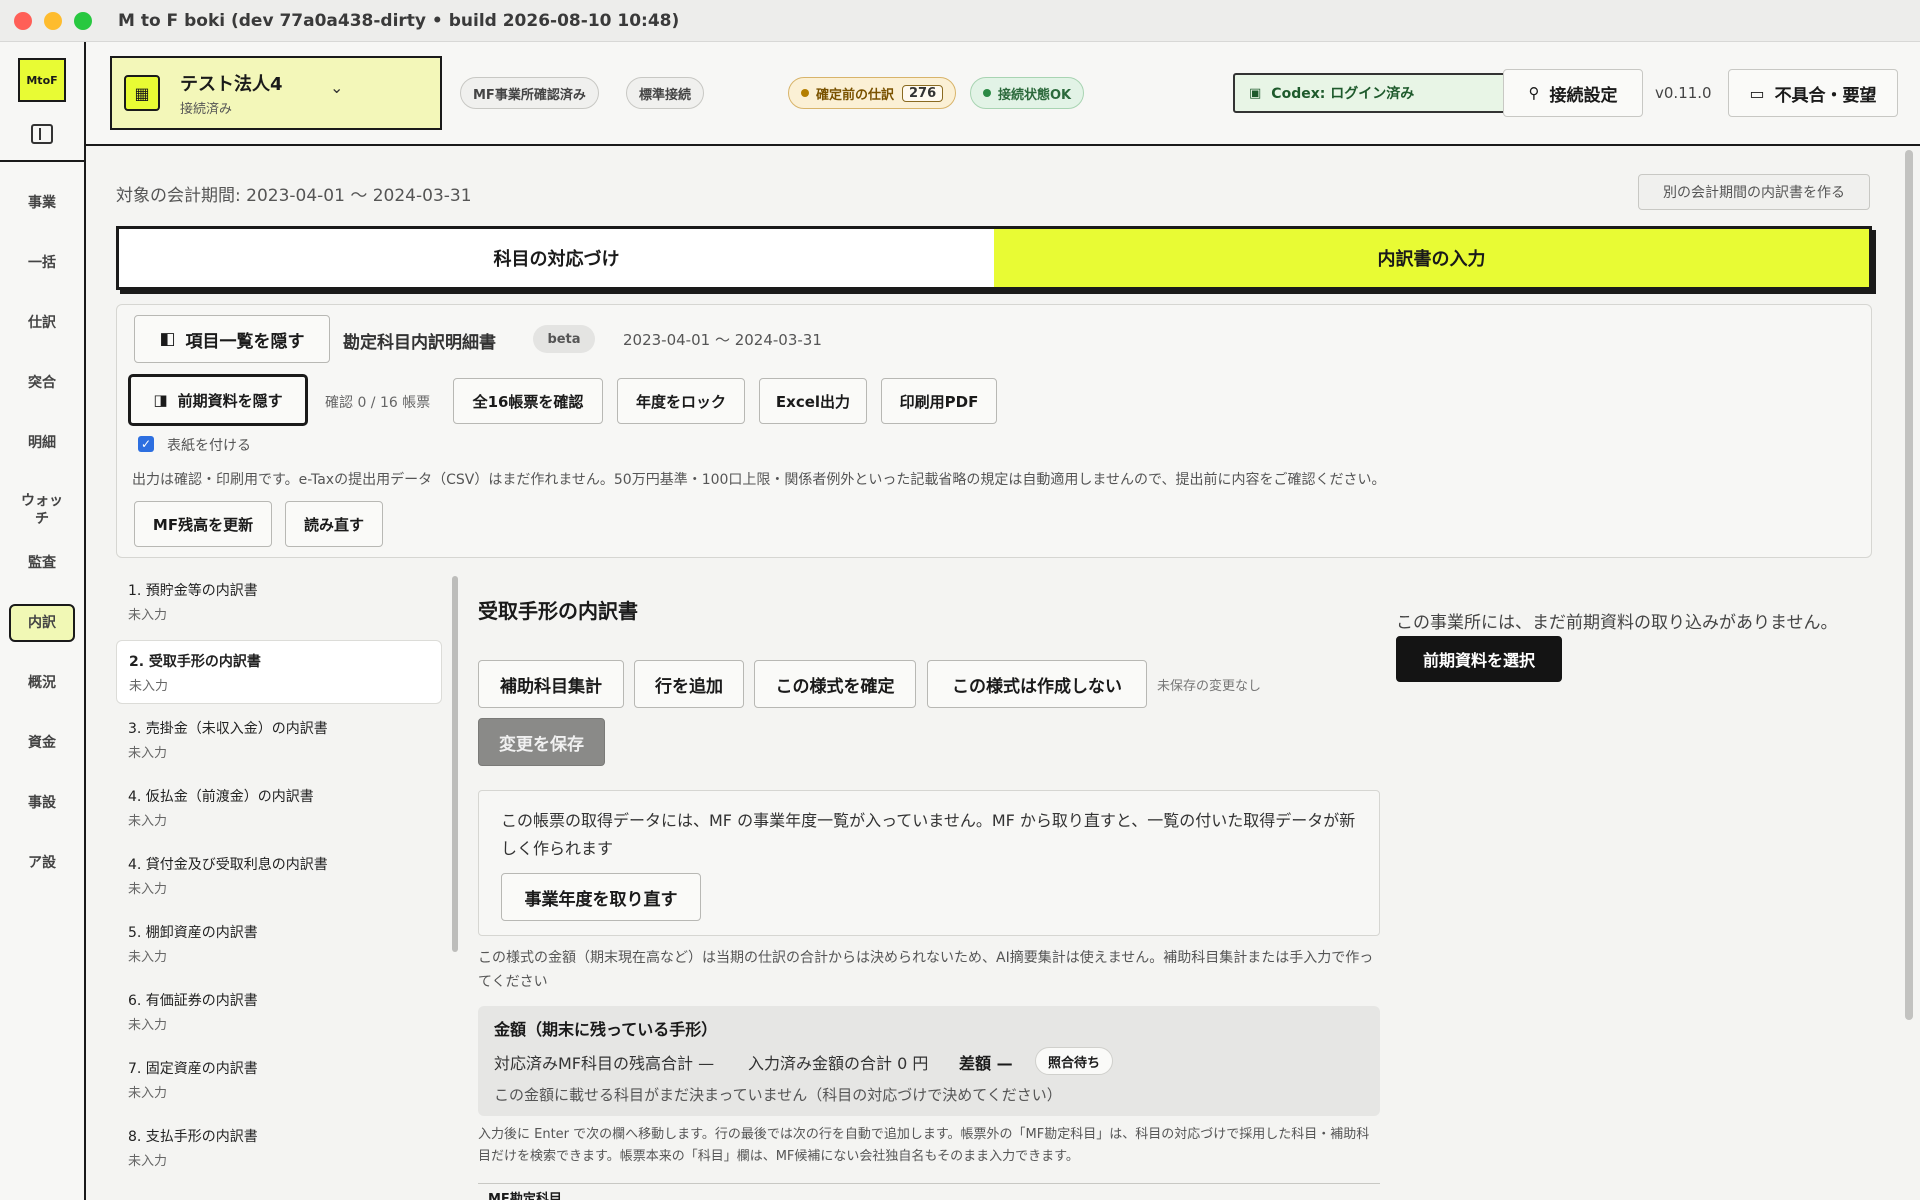 Image resolution: width=1920 pixels, height=1200 pixels. Describe the element at coordinates (855, 95) in the screenshot. I see `pending-label: 確定前の仕訳` at that location.